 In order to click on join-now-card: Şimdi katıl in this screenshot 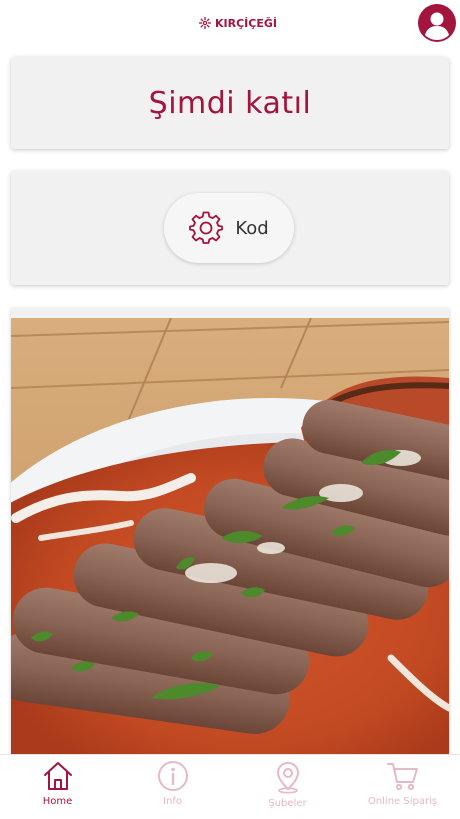, I will do `click(230, 103)`.